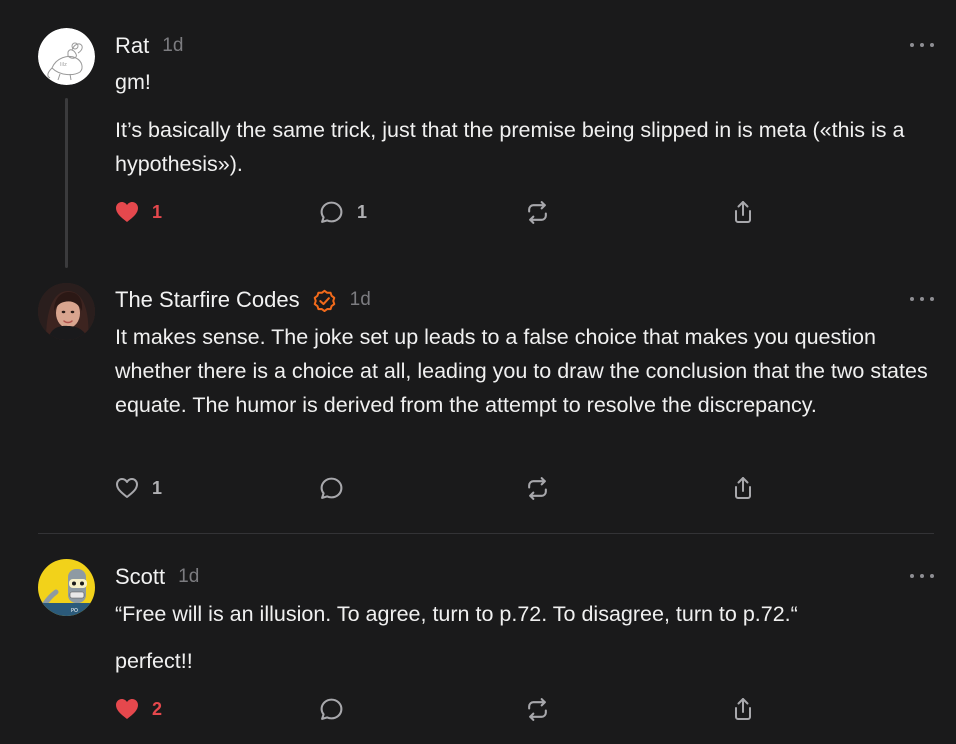 This screenshot has height=744, width=956. I want to click on author-name: Rat, so click(132, 46).